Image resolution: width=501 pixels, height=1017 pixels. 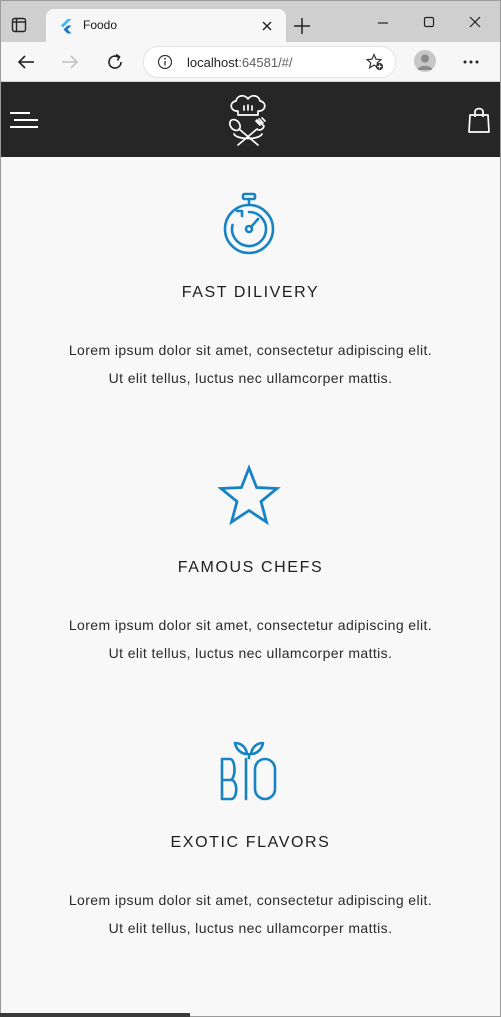 What do you see at coordinates (66, 26) in the screenshot?
I see `flutter-icon` at bounding box center [66, 26].